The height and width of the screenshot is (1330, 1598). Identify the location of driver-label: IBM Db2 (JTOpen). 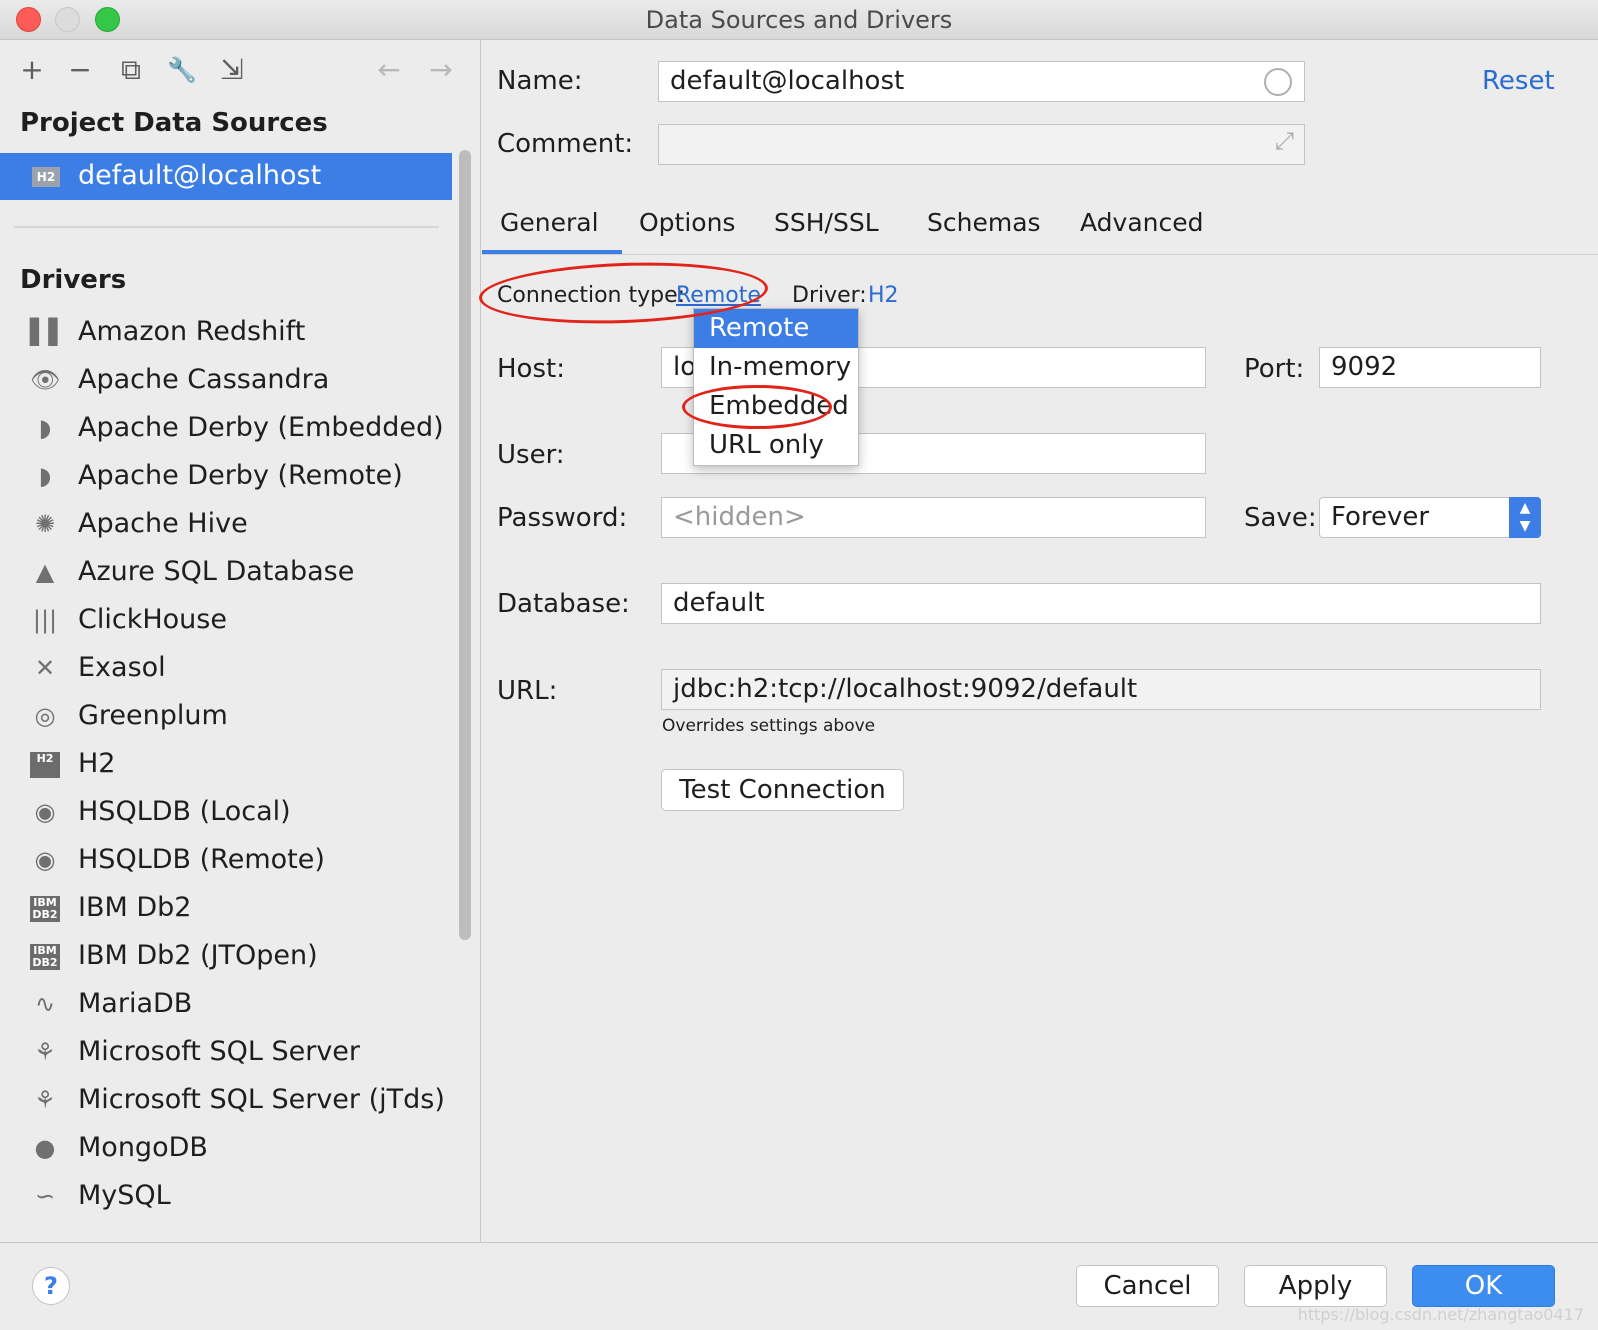
(198, 955).